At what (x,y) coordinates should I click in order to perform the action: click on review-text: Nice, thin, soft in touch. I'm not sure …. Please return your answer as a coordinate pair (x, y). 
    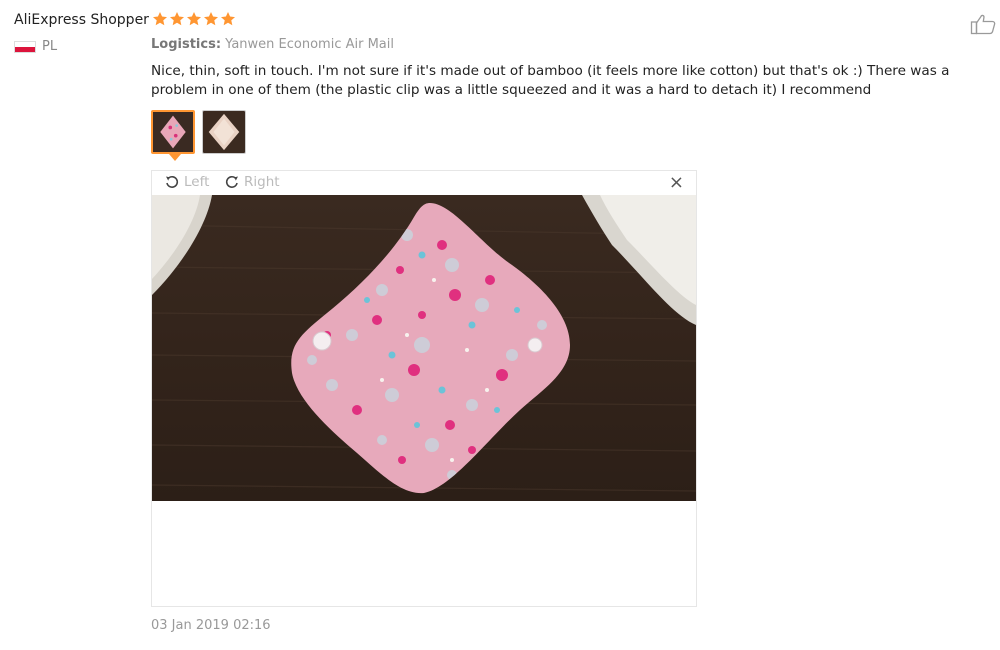
    Looking at the image, I should click on (550, 80).